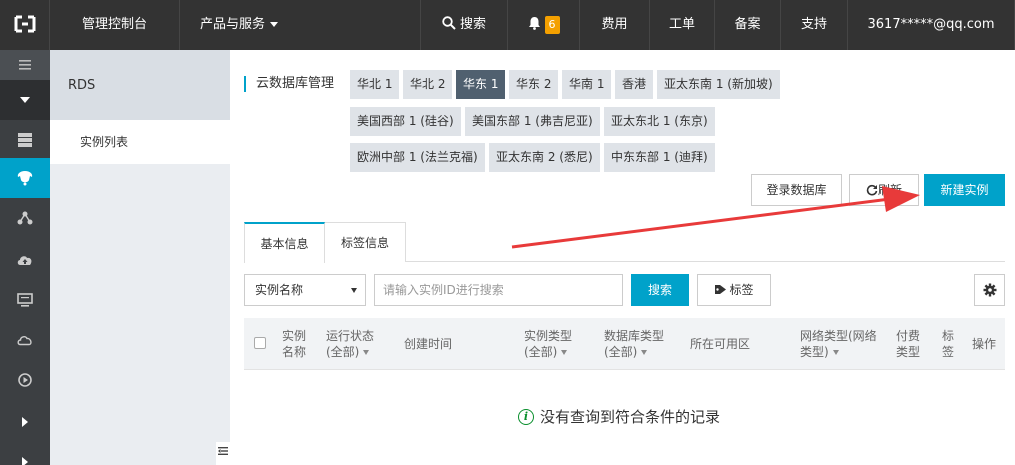 The width and height of the screenshot is (1015, 465). What do you see at coordinates (931, 25) in the screenshot?
I see `user-account-menu: 3617*****@qq.com` at bounding box center [931, 25].